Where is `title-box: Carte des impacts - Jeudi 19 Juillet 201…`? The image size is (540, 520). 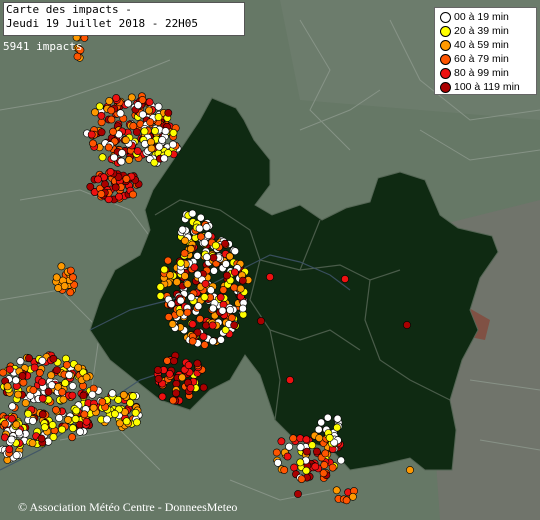 title-box: Carte des impacts - Jeudi 19 Juillet 201… is located at coordinates (124, 19).